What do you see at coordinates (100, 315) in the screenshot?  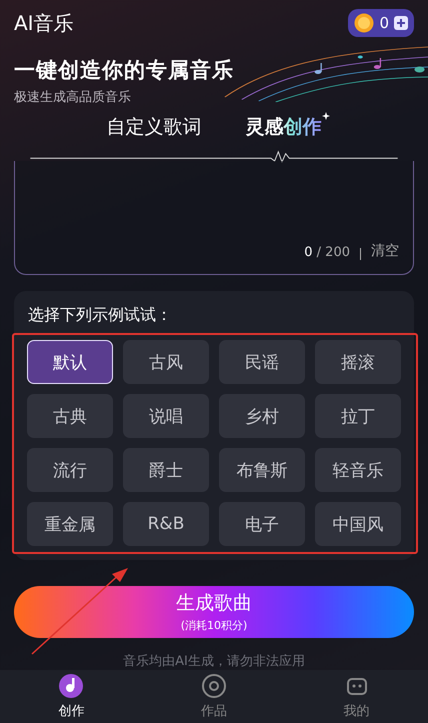 I see `examples-title: 选择下列示例试试：` at bounding box center [100, 315].